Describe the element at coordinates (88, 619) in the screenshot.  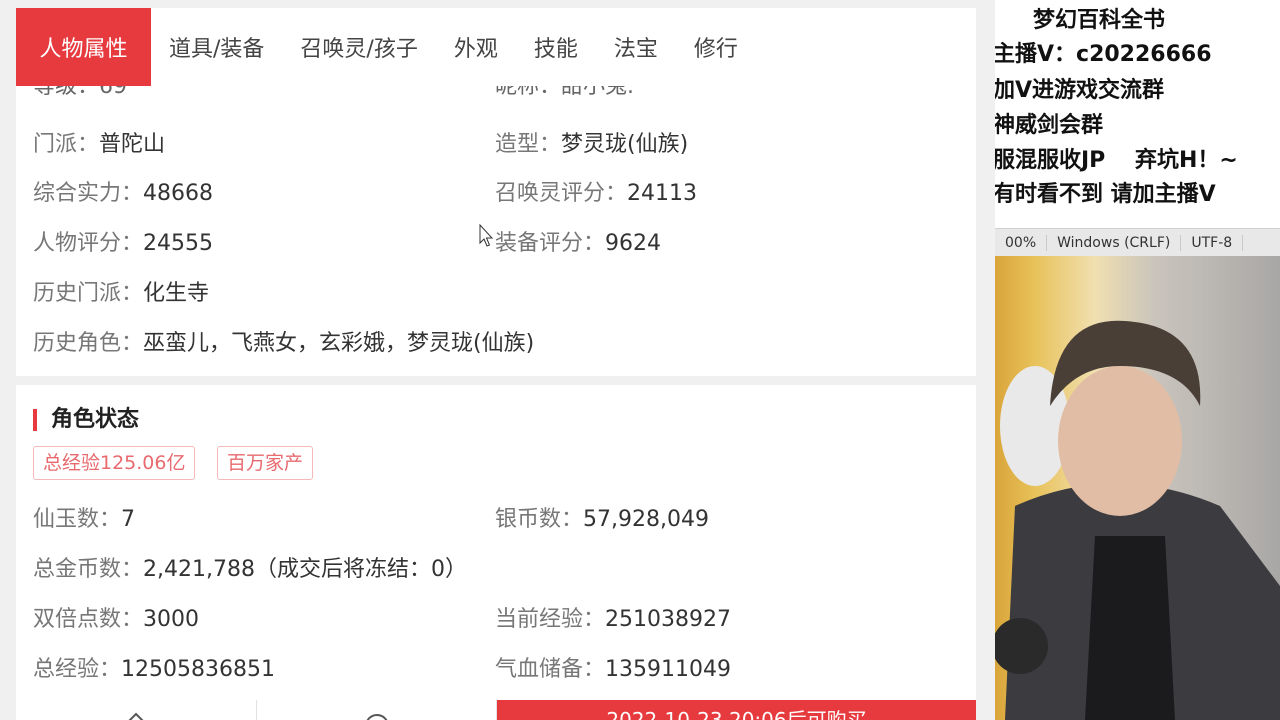
I see `field-label: 双倍点数：` at that location.